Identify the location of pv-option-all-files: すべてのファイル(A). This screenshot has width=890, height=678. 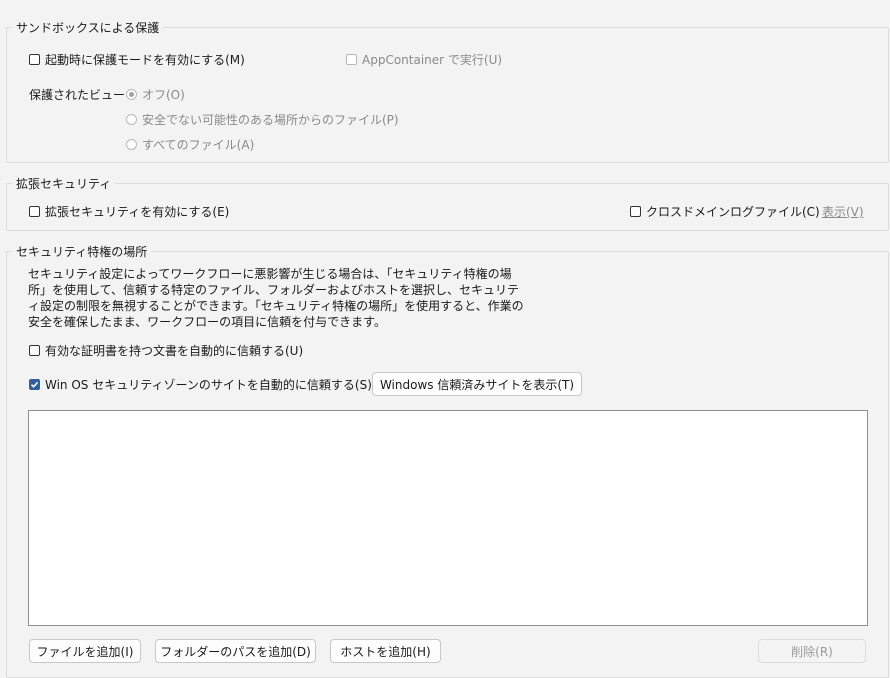
(190, 144).